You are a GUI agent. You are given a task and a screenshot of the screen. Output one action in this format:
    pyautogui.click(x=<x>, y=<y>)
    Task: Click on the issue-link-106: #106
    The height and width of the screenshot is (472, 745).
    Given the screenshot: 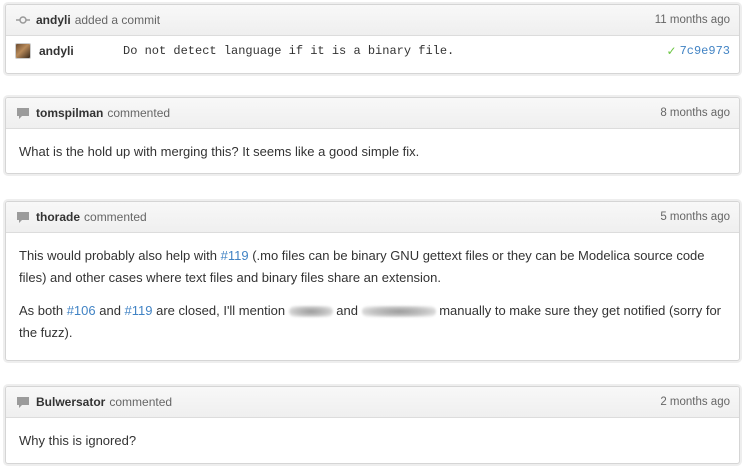 What is the action you would take?
    pyautogui.click(x=81, y=310)
    